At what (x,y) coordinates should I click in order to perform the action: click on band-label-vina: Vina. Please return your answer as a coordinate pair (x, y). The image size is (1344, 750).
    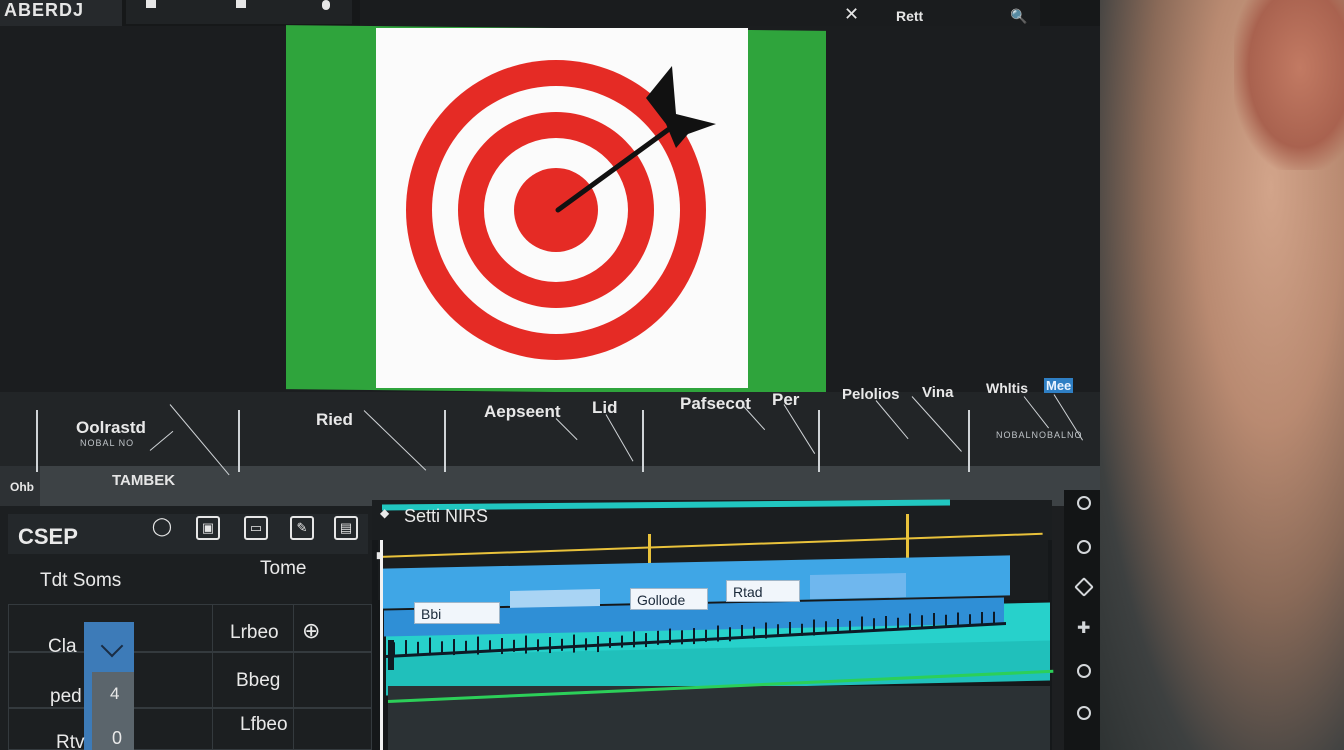
    Looking at the image, I should click on (937, 392).